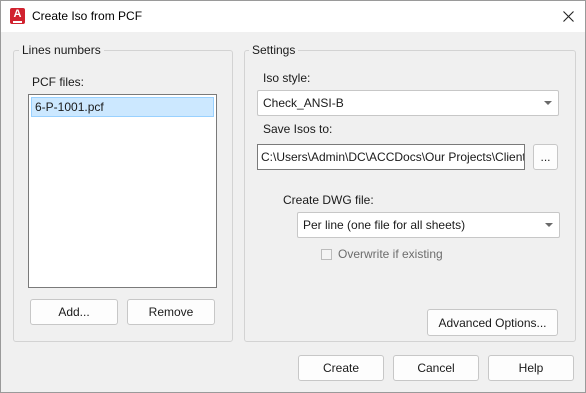 This screenshot has height=393, width=586. What do you see at coordinates (274, 50) in the screenshot?
I see `settings-legend: Settings` at bounding box center [274, 50].